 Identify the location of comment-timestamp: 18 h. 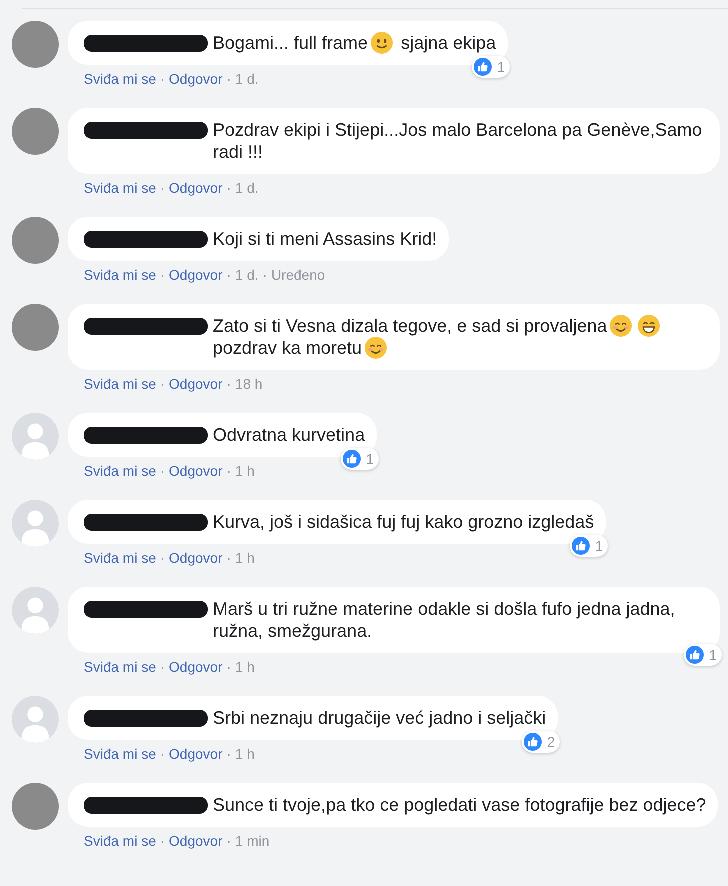
(249, 384).